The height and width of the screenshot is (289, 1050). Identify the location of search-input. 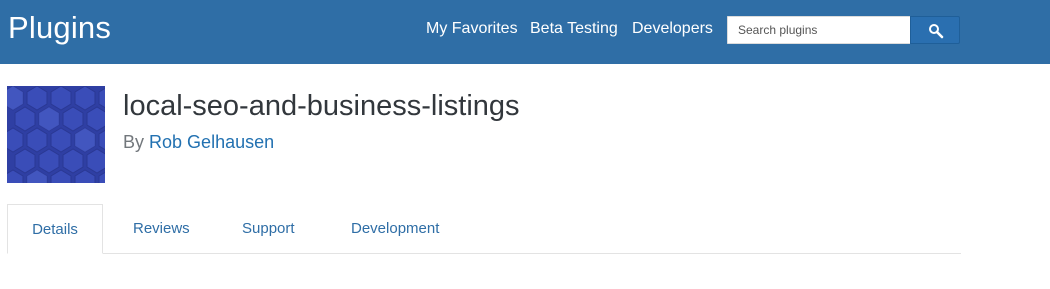
(818, 30).